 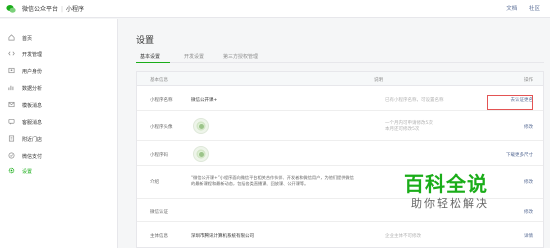 I want to click on modify-certification-link: 修改, so click(x=528, y=212).